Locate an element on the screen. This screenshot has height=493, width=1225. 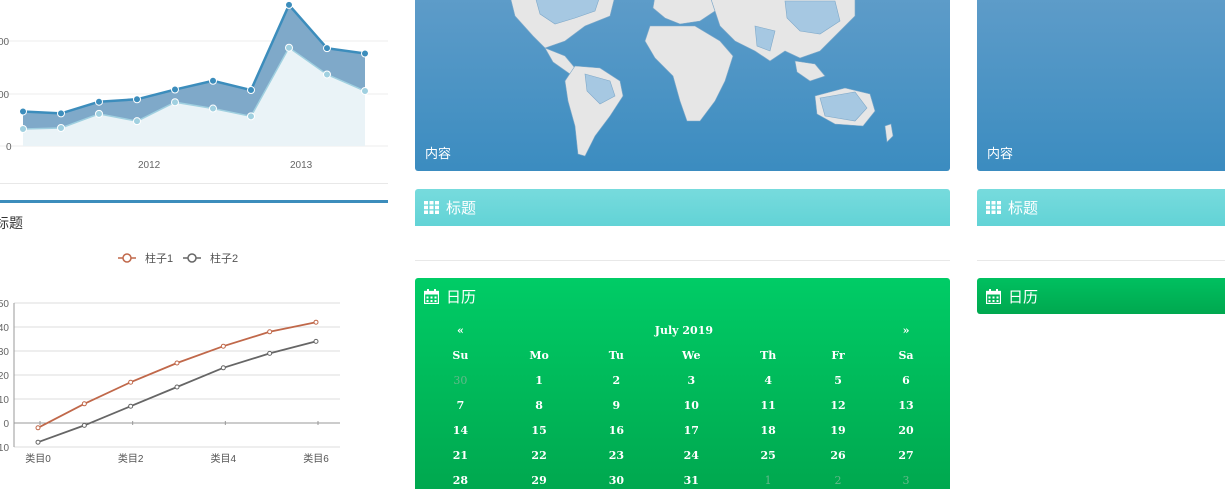
calendar-day: 20 is located at coordinates (906, 430).